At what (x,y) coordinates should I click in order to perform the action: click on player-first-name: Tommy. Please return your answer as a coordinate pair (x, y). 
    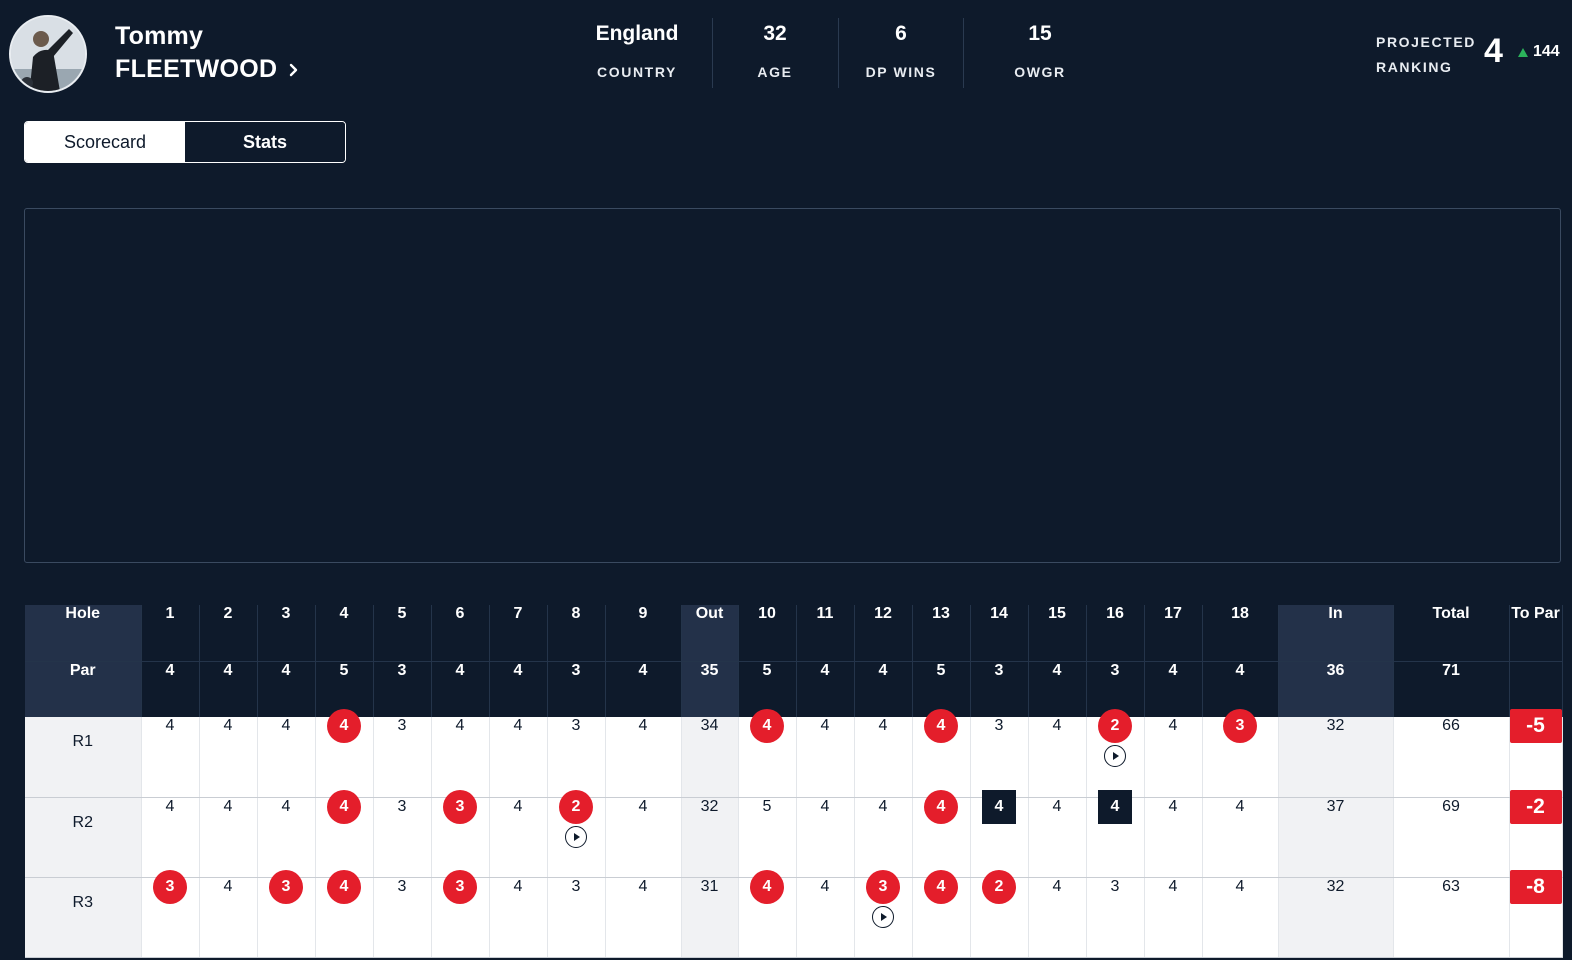
    Looking at the image, I should click on (159, 36).